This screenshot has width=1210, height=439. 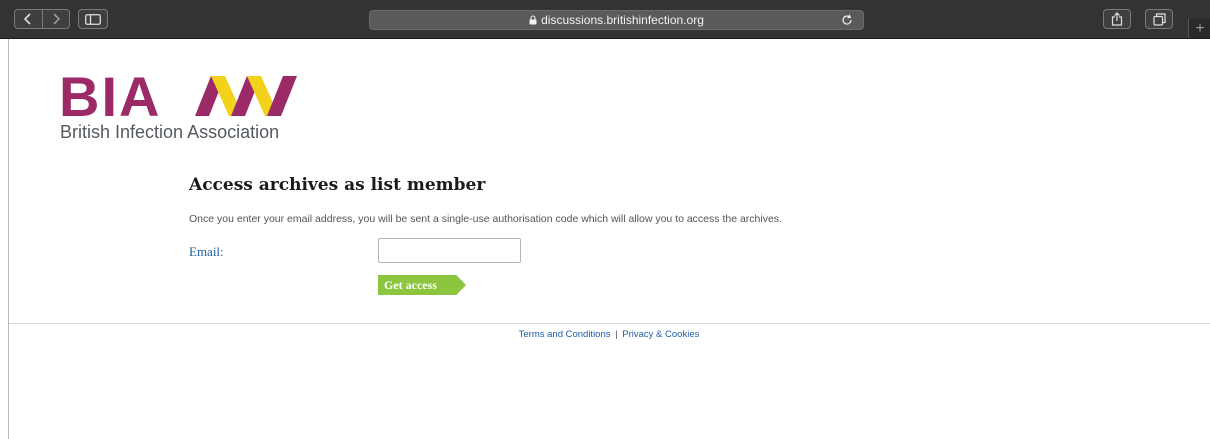 I want to click on footer-divider, so click(x=609, y=323).